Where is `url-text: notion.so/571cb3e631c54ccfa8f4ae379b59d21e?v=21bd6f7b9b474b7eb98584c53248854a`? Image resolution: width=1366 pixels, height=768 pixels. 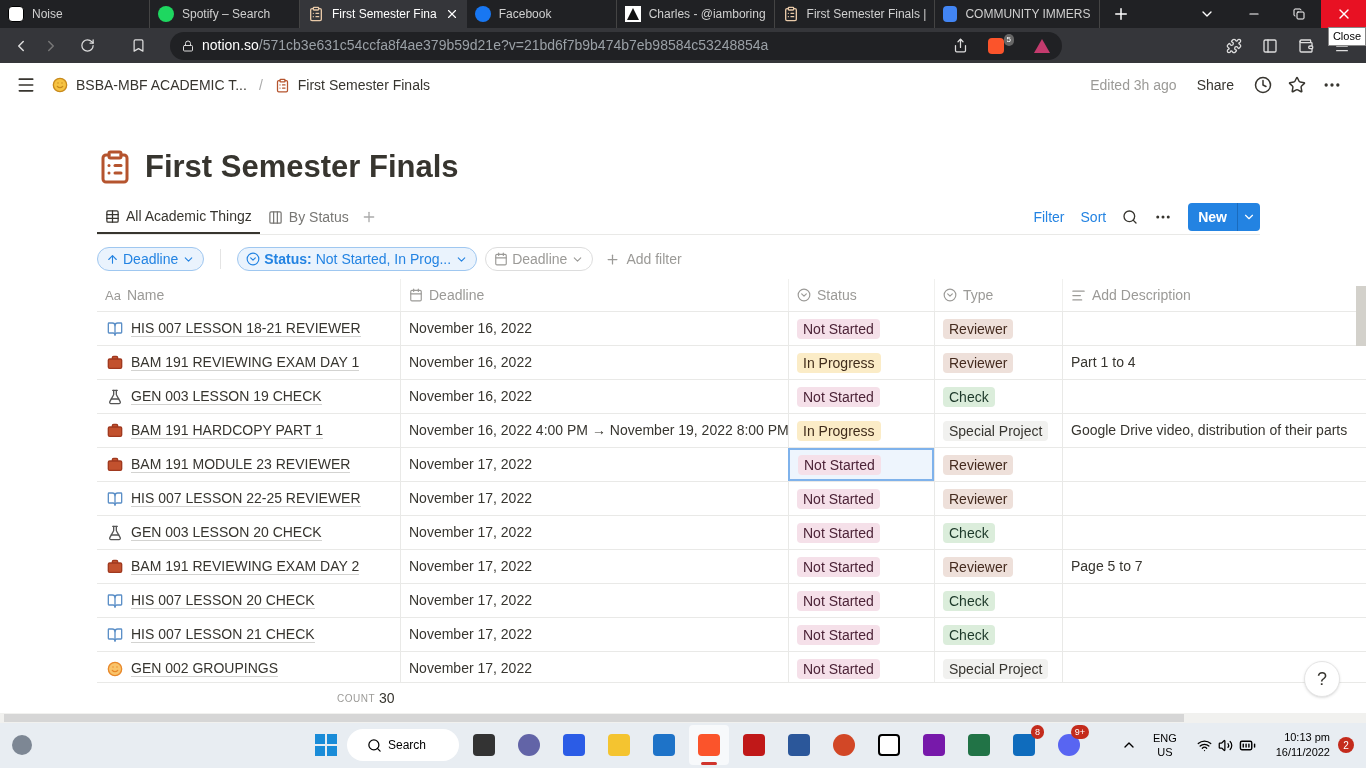
url-text: notion.so/571cb3e631c54ccfa8f4ae379b59d21e?v=21bd6f7b9b474b7eb98584c53248854a is located at coordinates (486, 46).